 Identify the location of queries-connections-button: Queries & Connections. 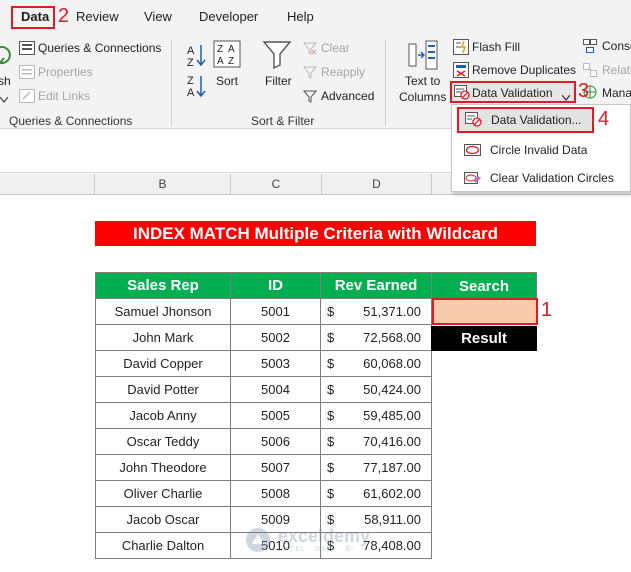
(99, 48).